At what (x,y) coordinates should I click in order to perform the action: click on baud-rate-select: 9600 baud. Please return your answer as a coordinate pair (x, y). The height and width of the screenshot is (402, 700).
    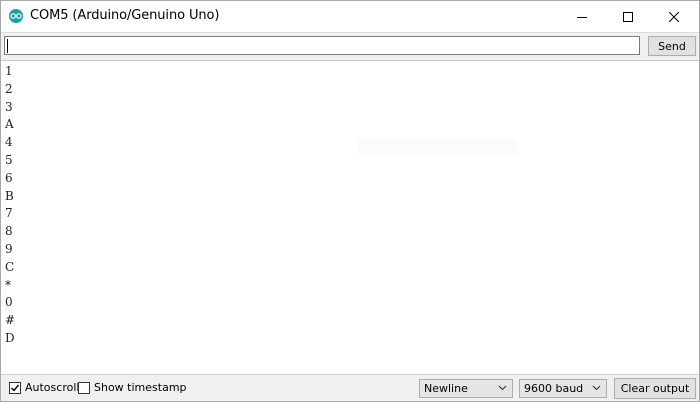
    Looking at the image, I should click on (563, 388).